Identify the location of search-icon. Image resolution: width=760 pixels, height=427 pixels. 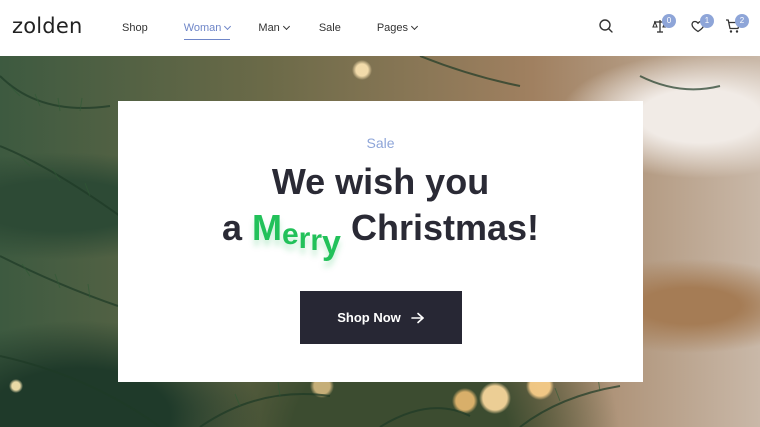
(606, 26).